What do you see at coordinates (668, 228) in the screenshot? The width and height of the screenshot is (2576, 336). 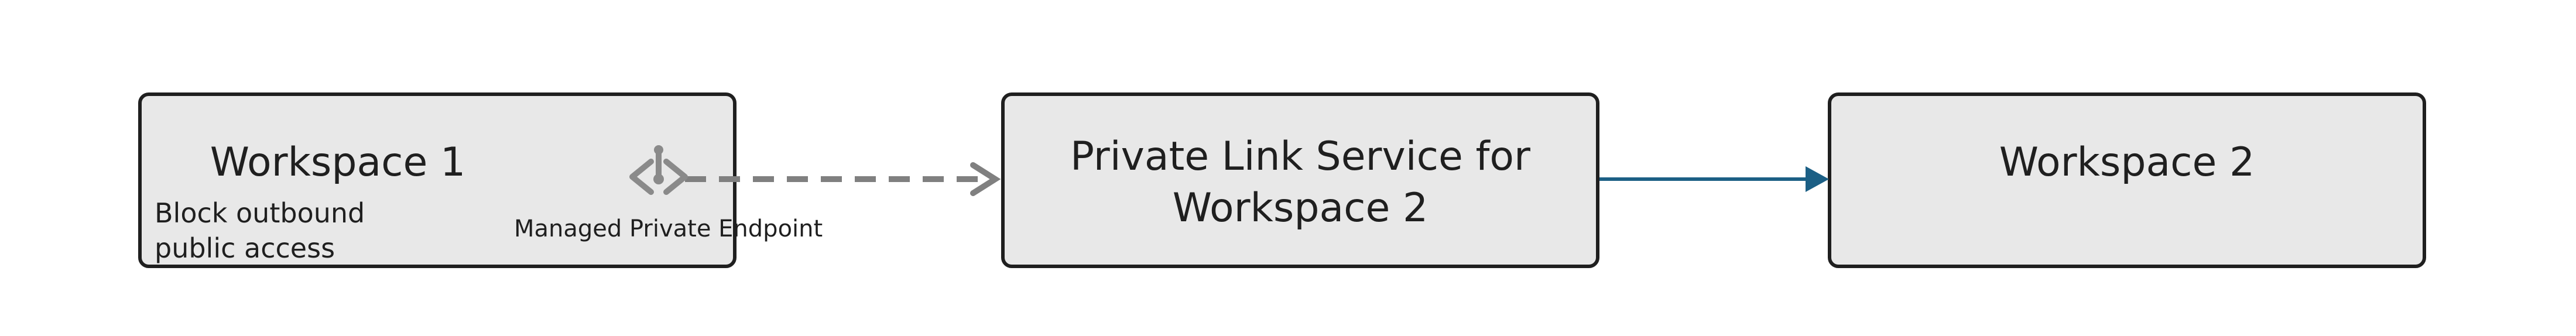 I see `managed-private-endpoint-label: Managed Private Endpoint` at bounding box center [668, 228].